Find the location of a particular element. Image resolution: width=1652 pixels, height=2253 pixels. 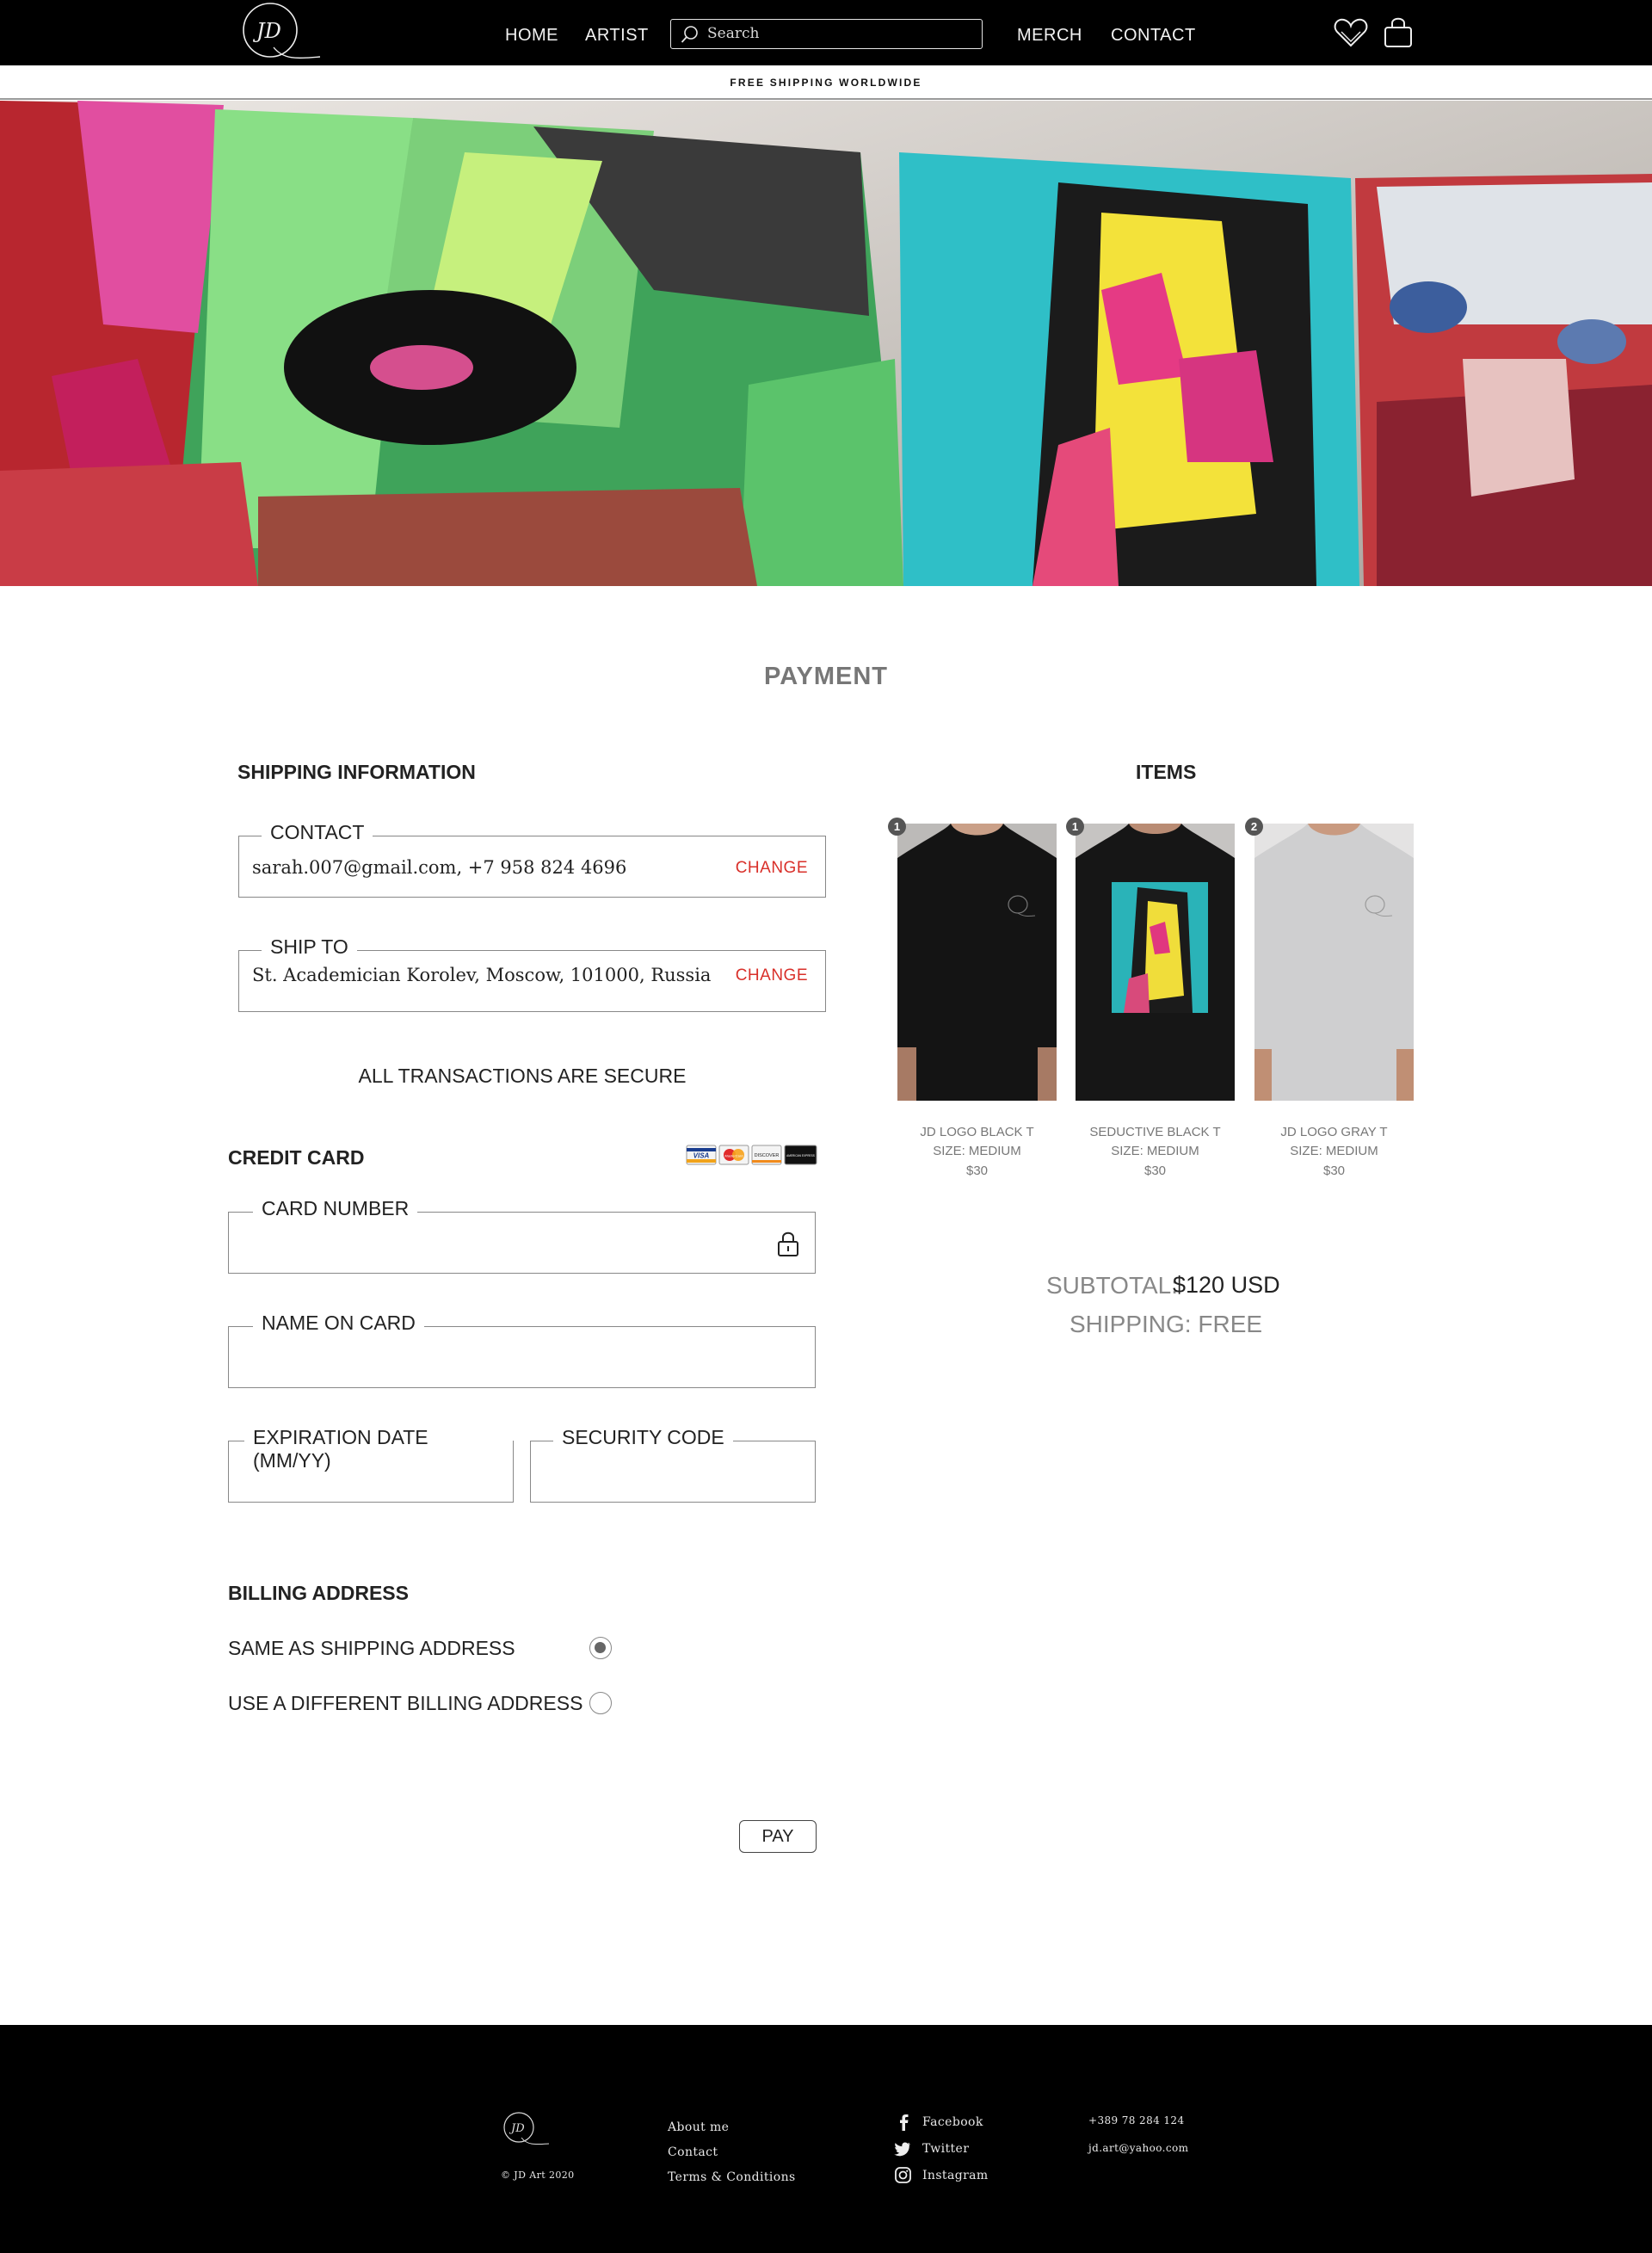

item-name: JD LOGO BLACK T is located at coordinates (977, 1132).